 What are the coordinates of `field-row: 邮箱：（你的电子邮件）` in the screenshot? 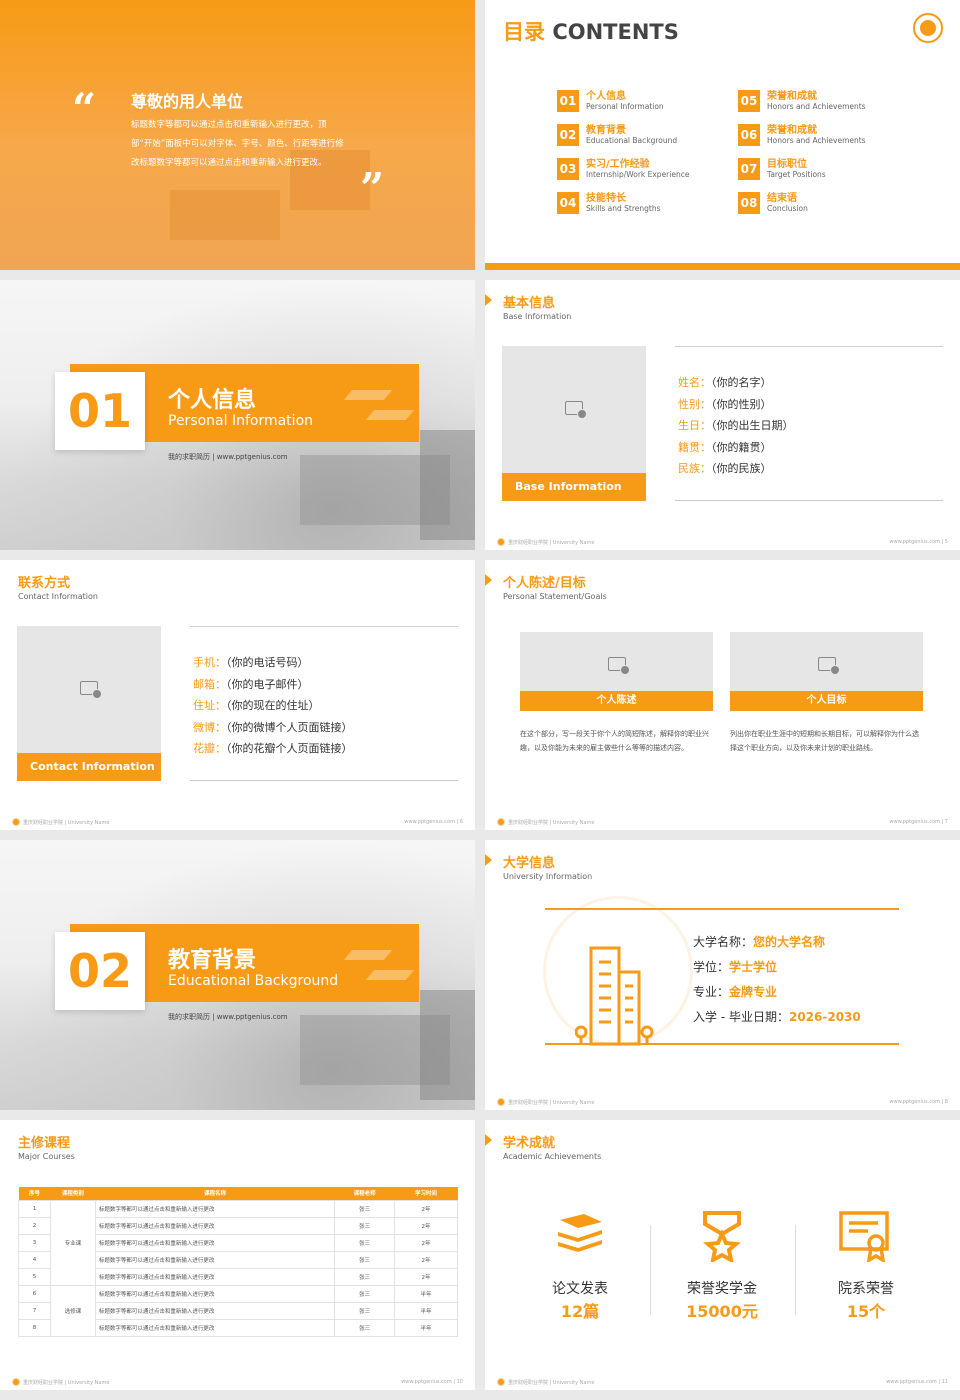 It's located at (273, 685).